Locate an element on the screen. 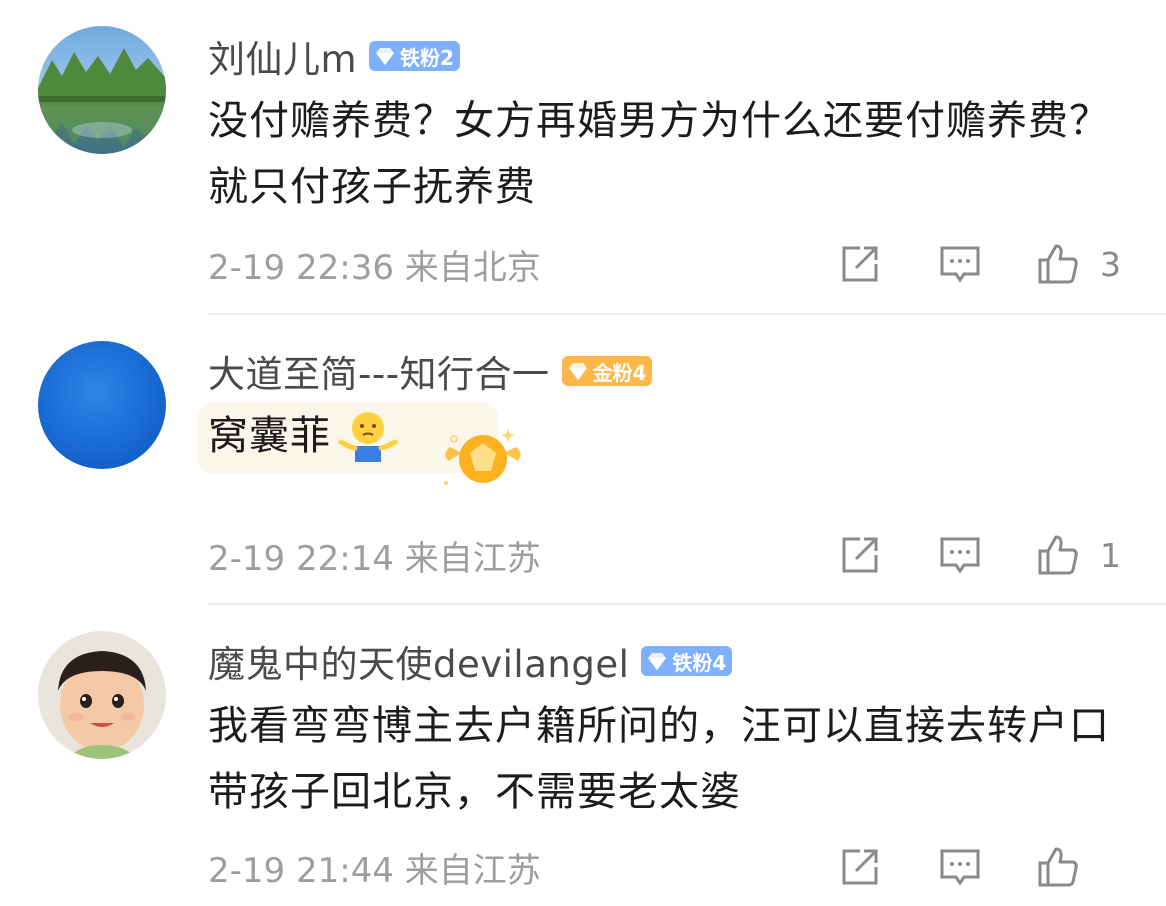 Image resolution: width=1166 pixels, height=906 pixels. fan-badge: 铁粉4 is located at coordinates (687, 661).